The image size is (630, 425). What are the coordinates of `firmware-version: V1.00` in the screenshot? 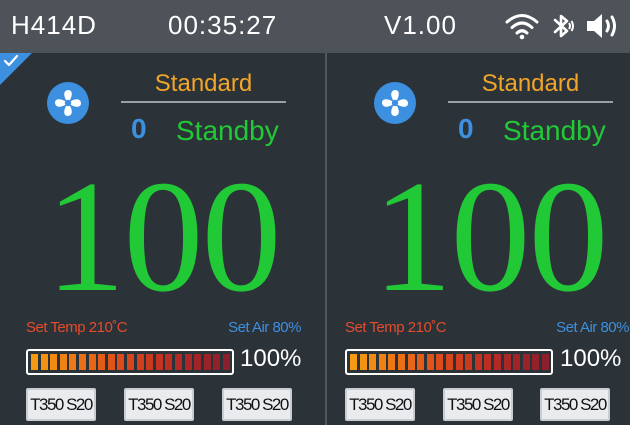 It's located at (420, 25).